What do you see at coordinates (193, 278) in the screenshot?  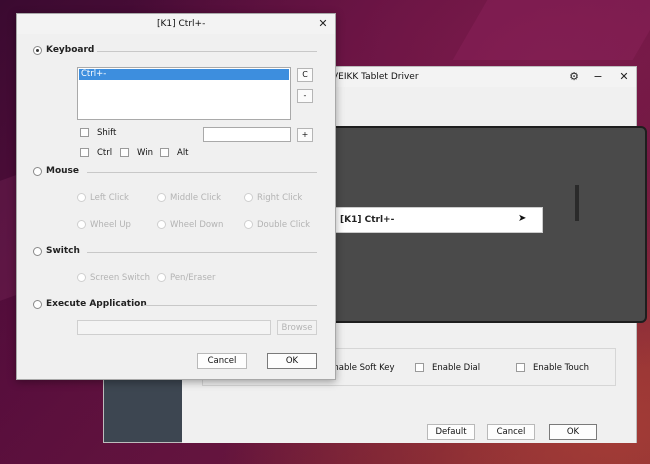 I see `pen-eraser-label: Pen/Eraser` at bounding box center [193, 278].